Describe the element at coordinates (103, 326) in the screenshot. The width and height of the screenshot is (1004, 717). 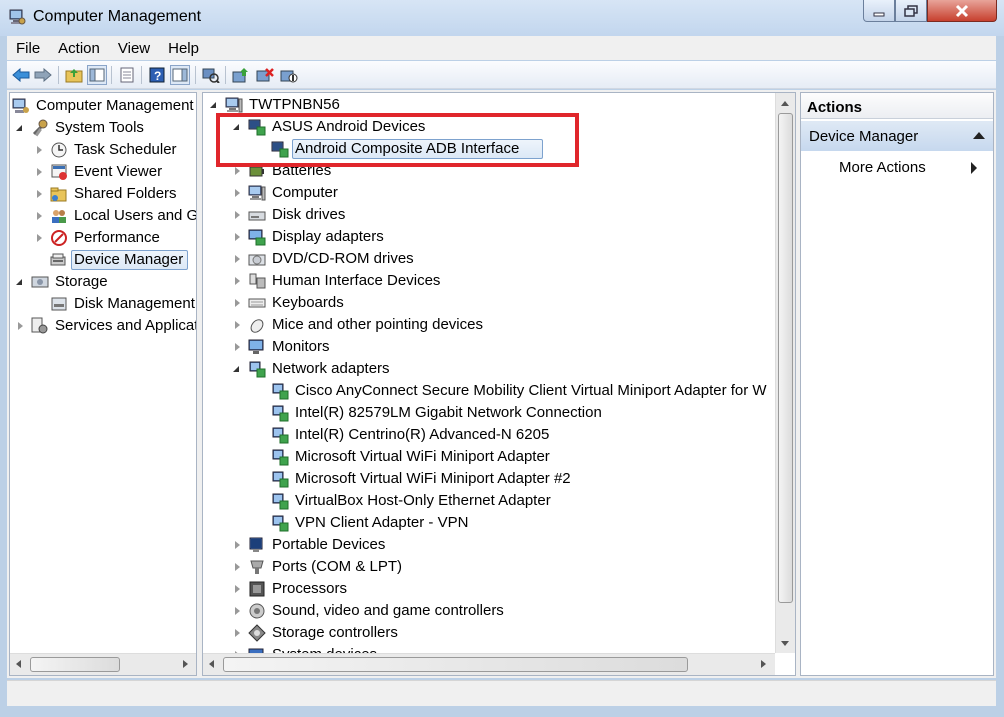
I see `tree-item-services-and-applicat: Services and Applicat` at that location.